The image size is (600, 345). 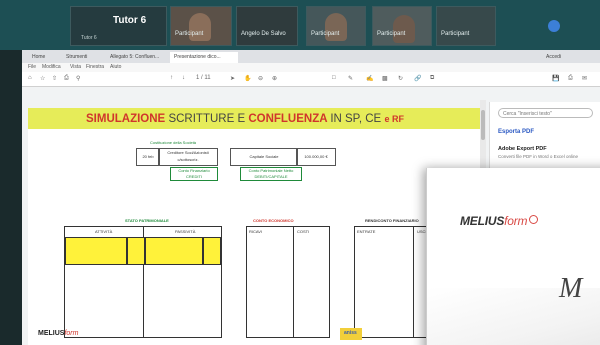 I want to click on title-part: SIMULAZIONE, so click(x=126, y=119).